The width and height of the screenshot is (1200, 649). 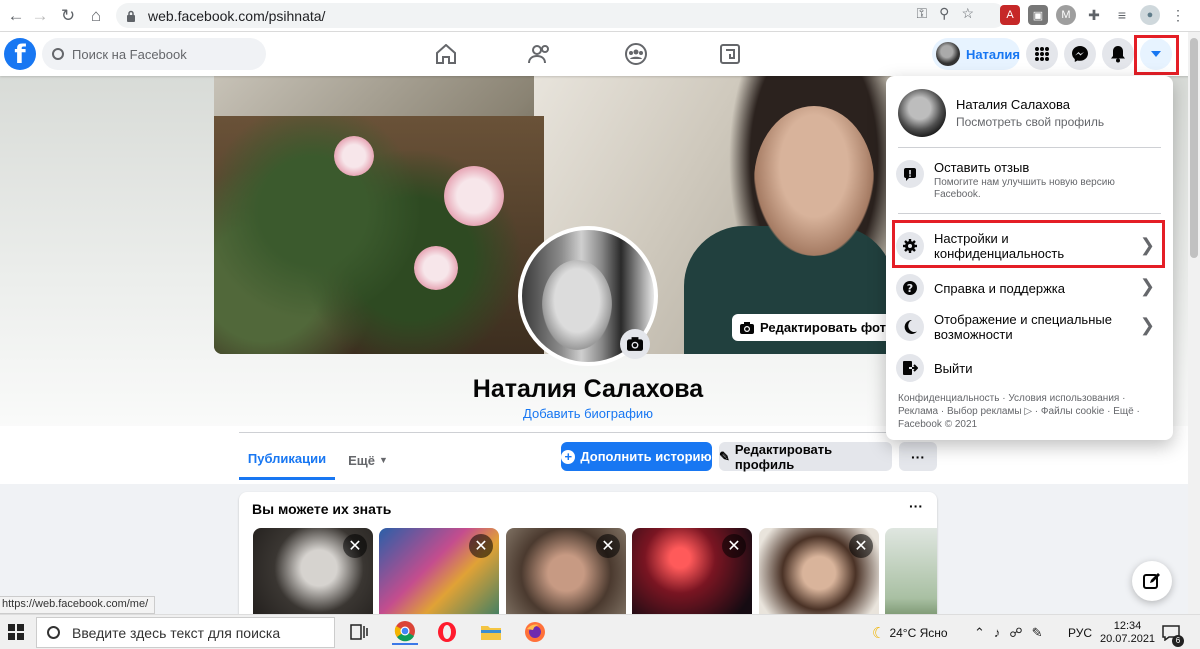 What do you see at coordinates (973, 334) in the screenshot?
I see `display-label-line2: возможности` at bounding box center [973, 334].